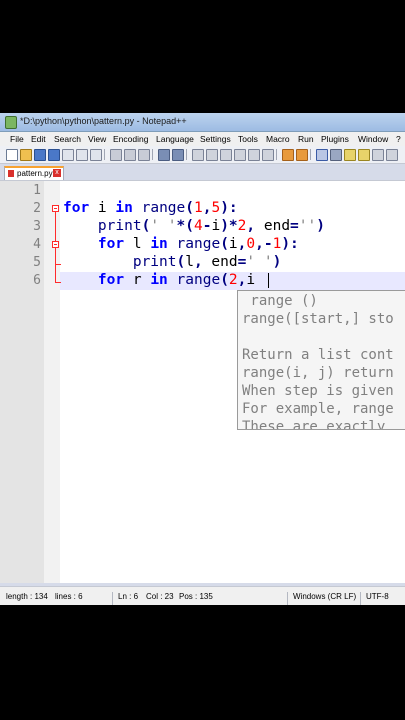  What do you see at coordinates (248, 139) in the screenshot?
I see `menu-tools: Tools` at bounding box center [248, 139].